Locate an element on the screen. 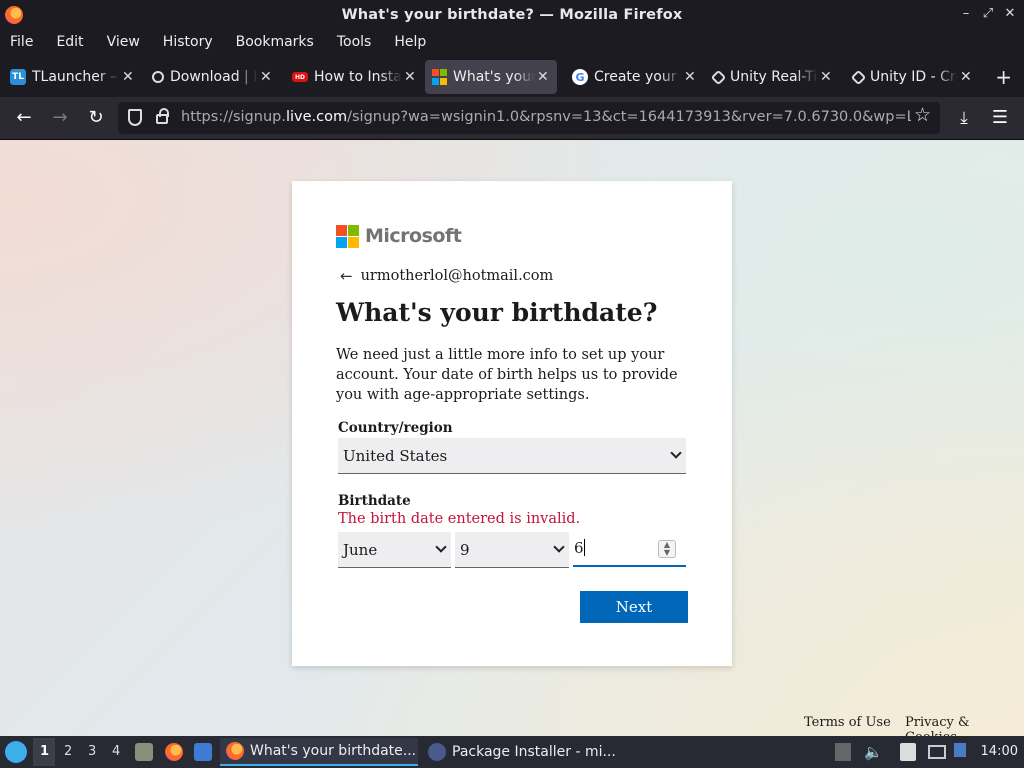 Image resolution: width=1024 pixels, height=768 pixels. new-tab-icon: + is located at coordinates (1003, 77).